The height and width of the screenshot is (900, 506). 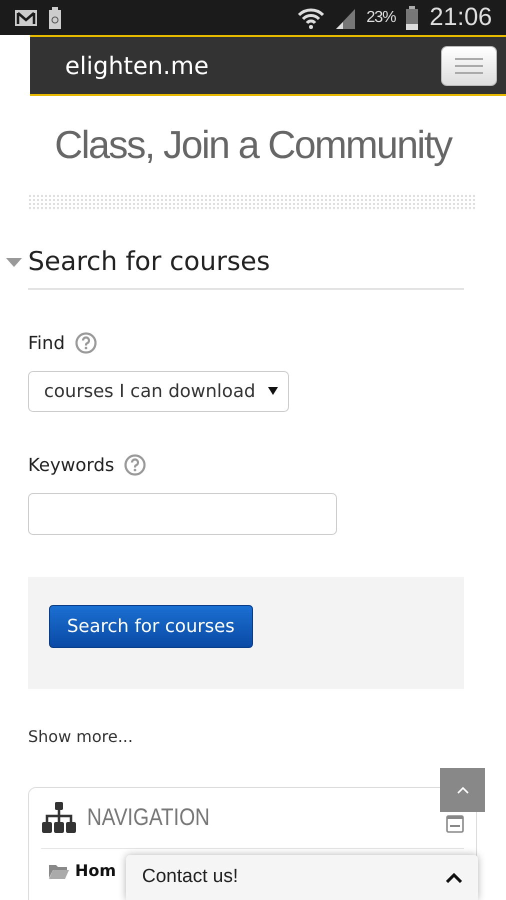 What do you see at coordinates (71, 466) in the screenshot?
I see `field-label: Keywords` at bounding box center [71, 466].